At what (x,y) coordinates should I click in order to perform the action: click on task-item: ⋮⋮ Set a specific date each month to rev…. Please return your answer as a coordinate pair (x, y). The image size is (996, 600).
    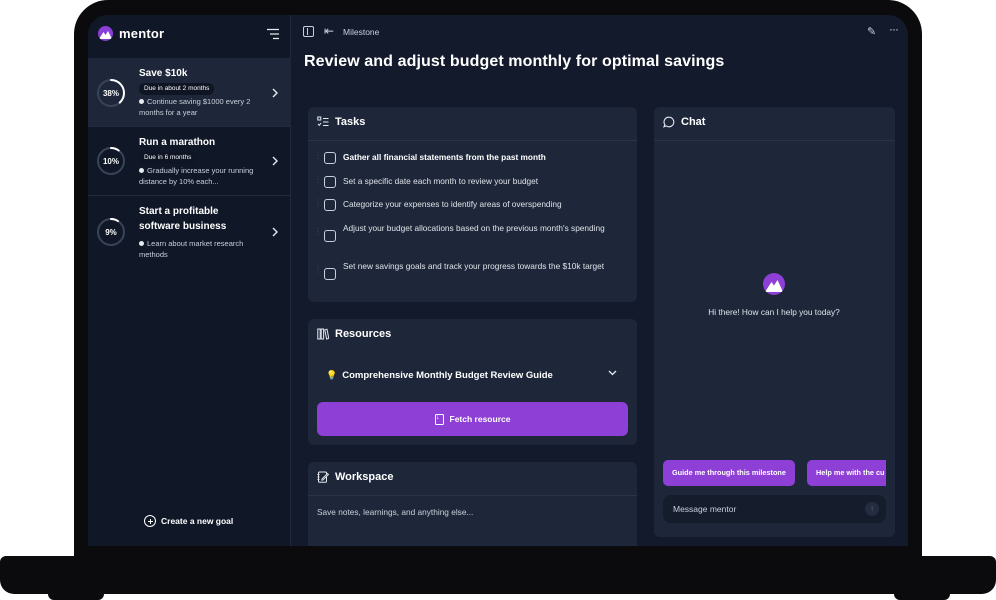
    Looking at the image, I should click on (464, 182).